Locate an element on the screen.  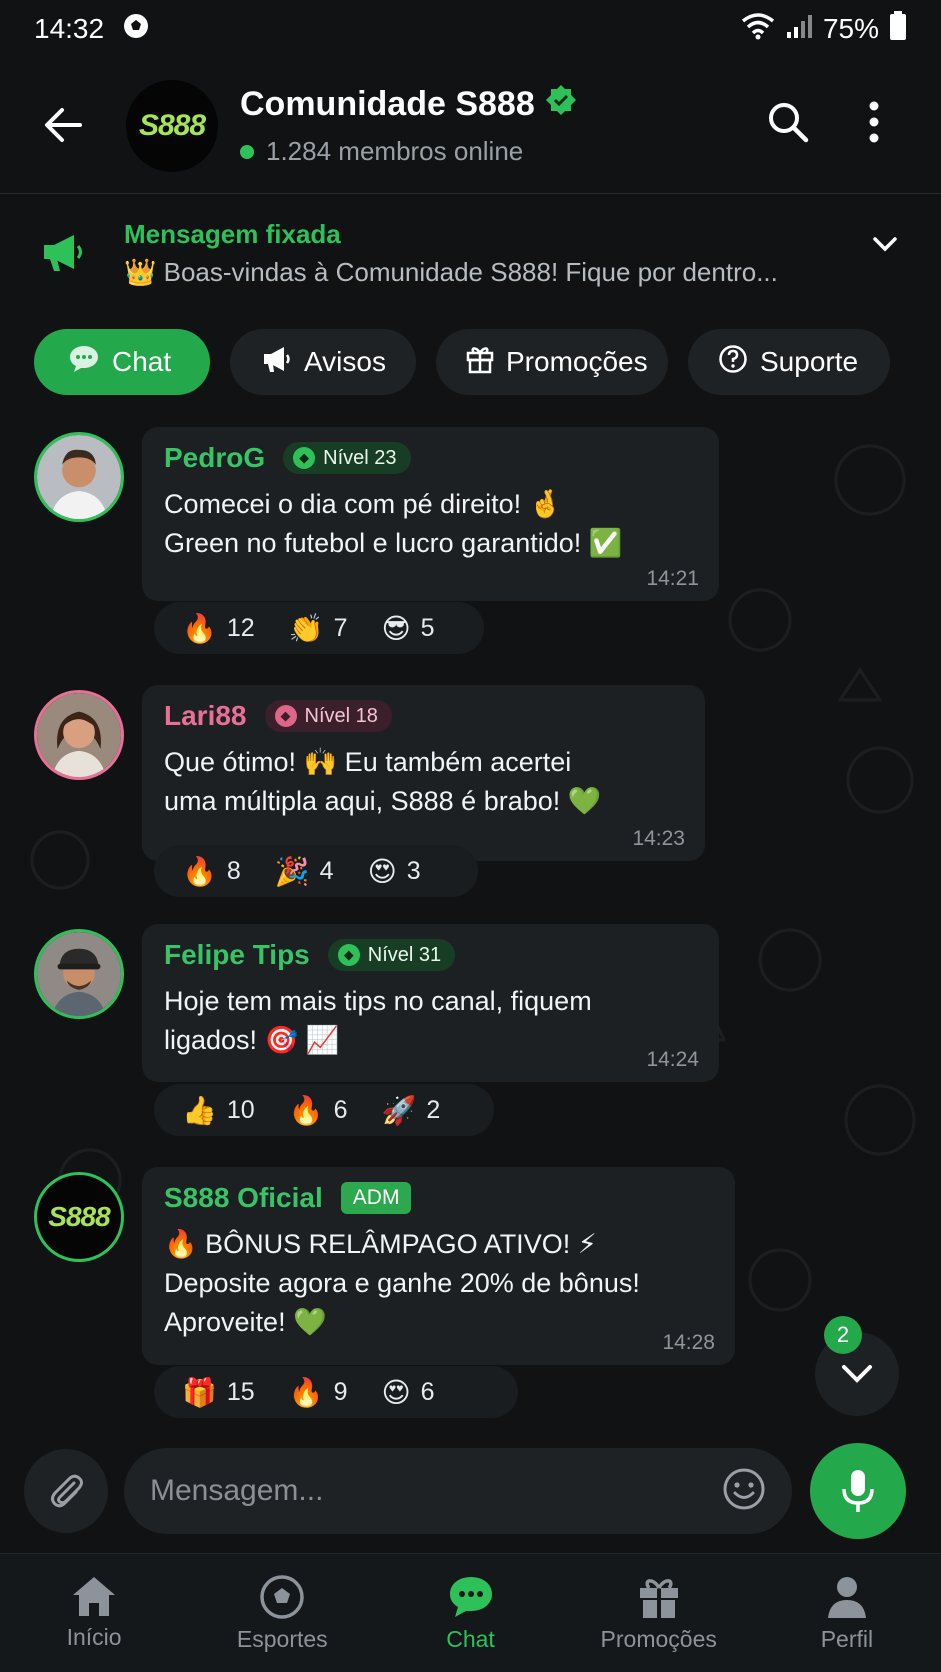
nav-promocoes: Promoções is located at coordinates (659, 1613).